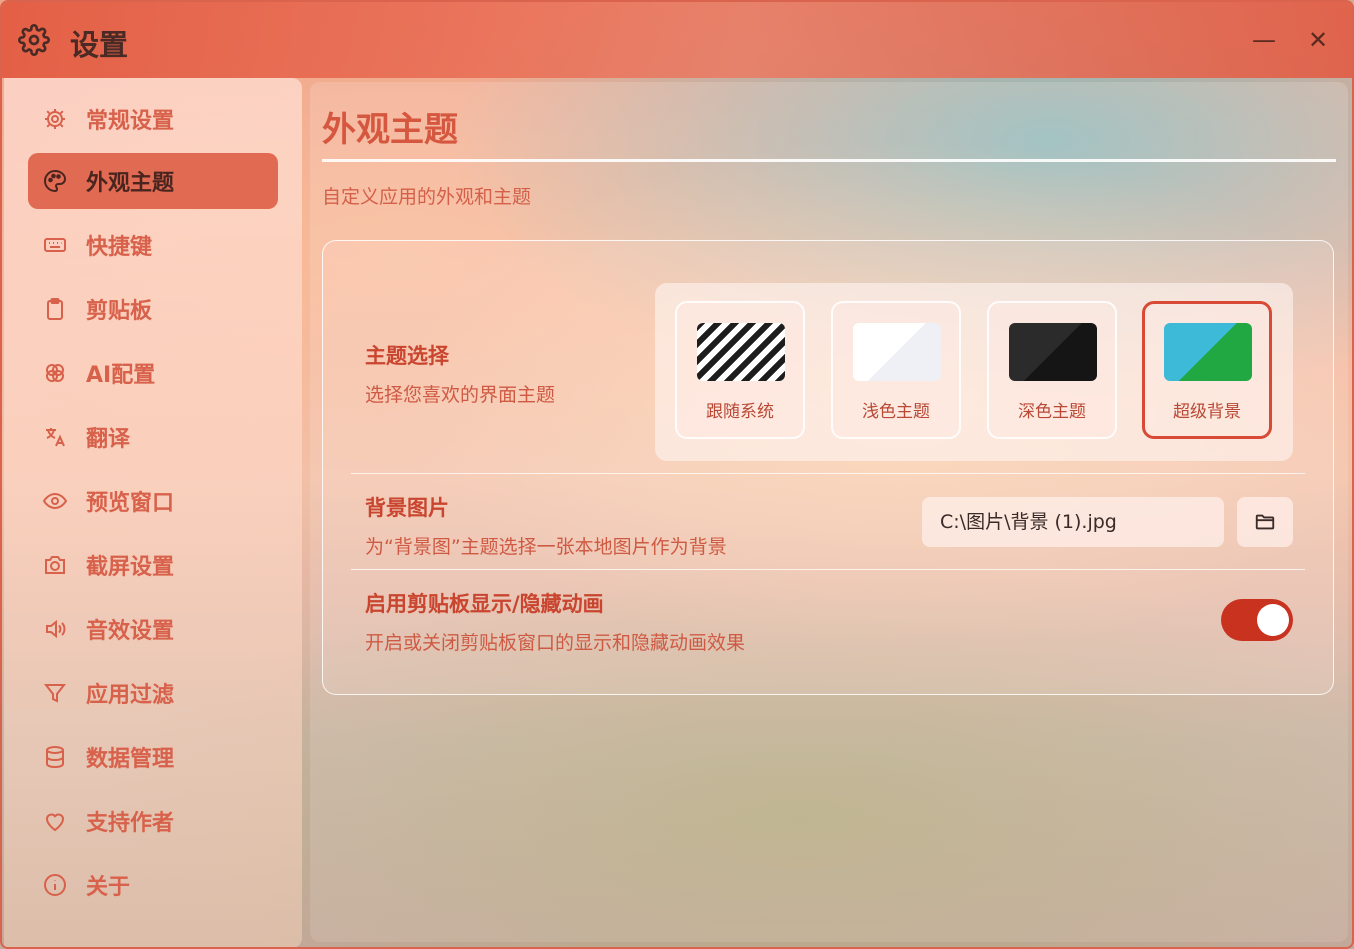 Image resolution: width=1354 pixels, height=949 pixels. Describe the element at coordinates (390, 130) in the screenshot. I see `page-title: 外观主题` at that location.